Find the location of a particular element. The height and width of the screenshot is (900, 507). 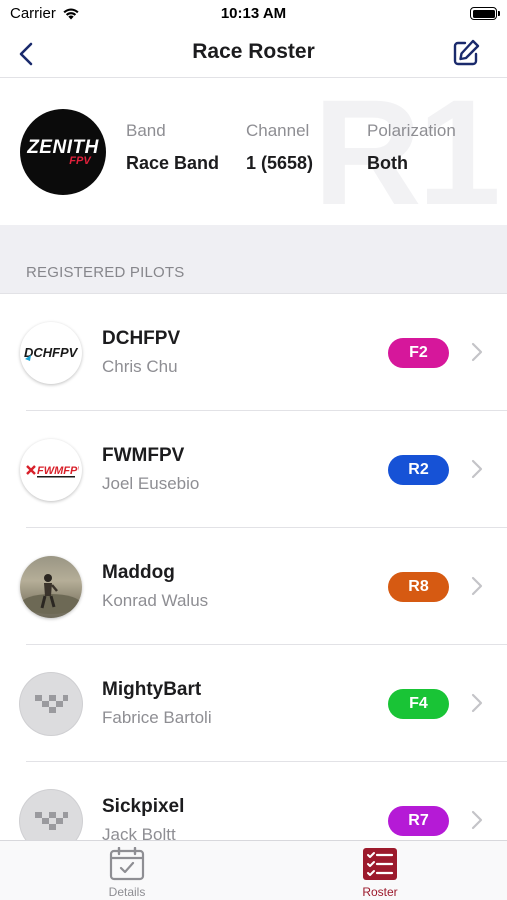

pilot-name: DCHFPV is located at coordinates (141, 338).